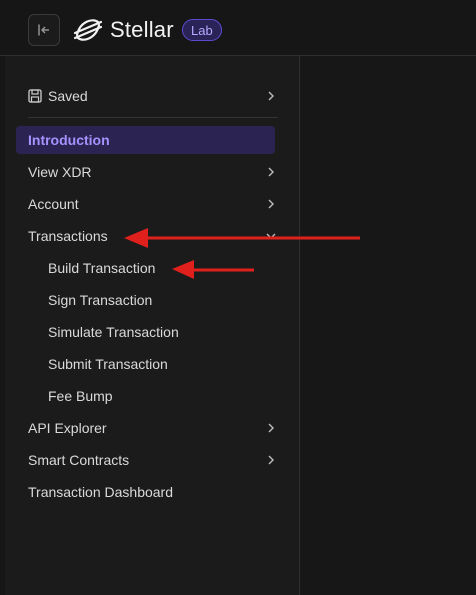 The width and height of the screenshot is (476, 595). Describe the element at coordinates (79, 460) in the screenshot. I see `sidebar-item-label: Smart Contracts` at that location.